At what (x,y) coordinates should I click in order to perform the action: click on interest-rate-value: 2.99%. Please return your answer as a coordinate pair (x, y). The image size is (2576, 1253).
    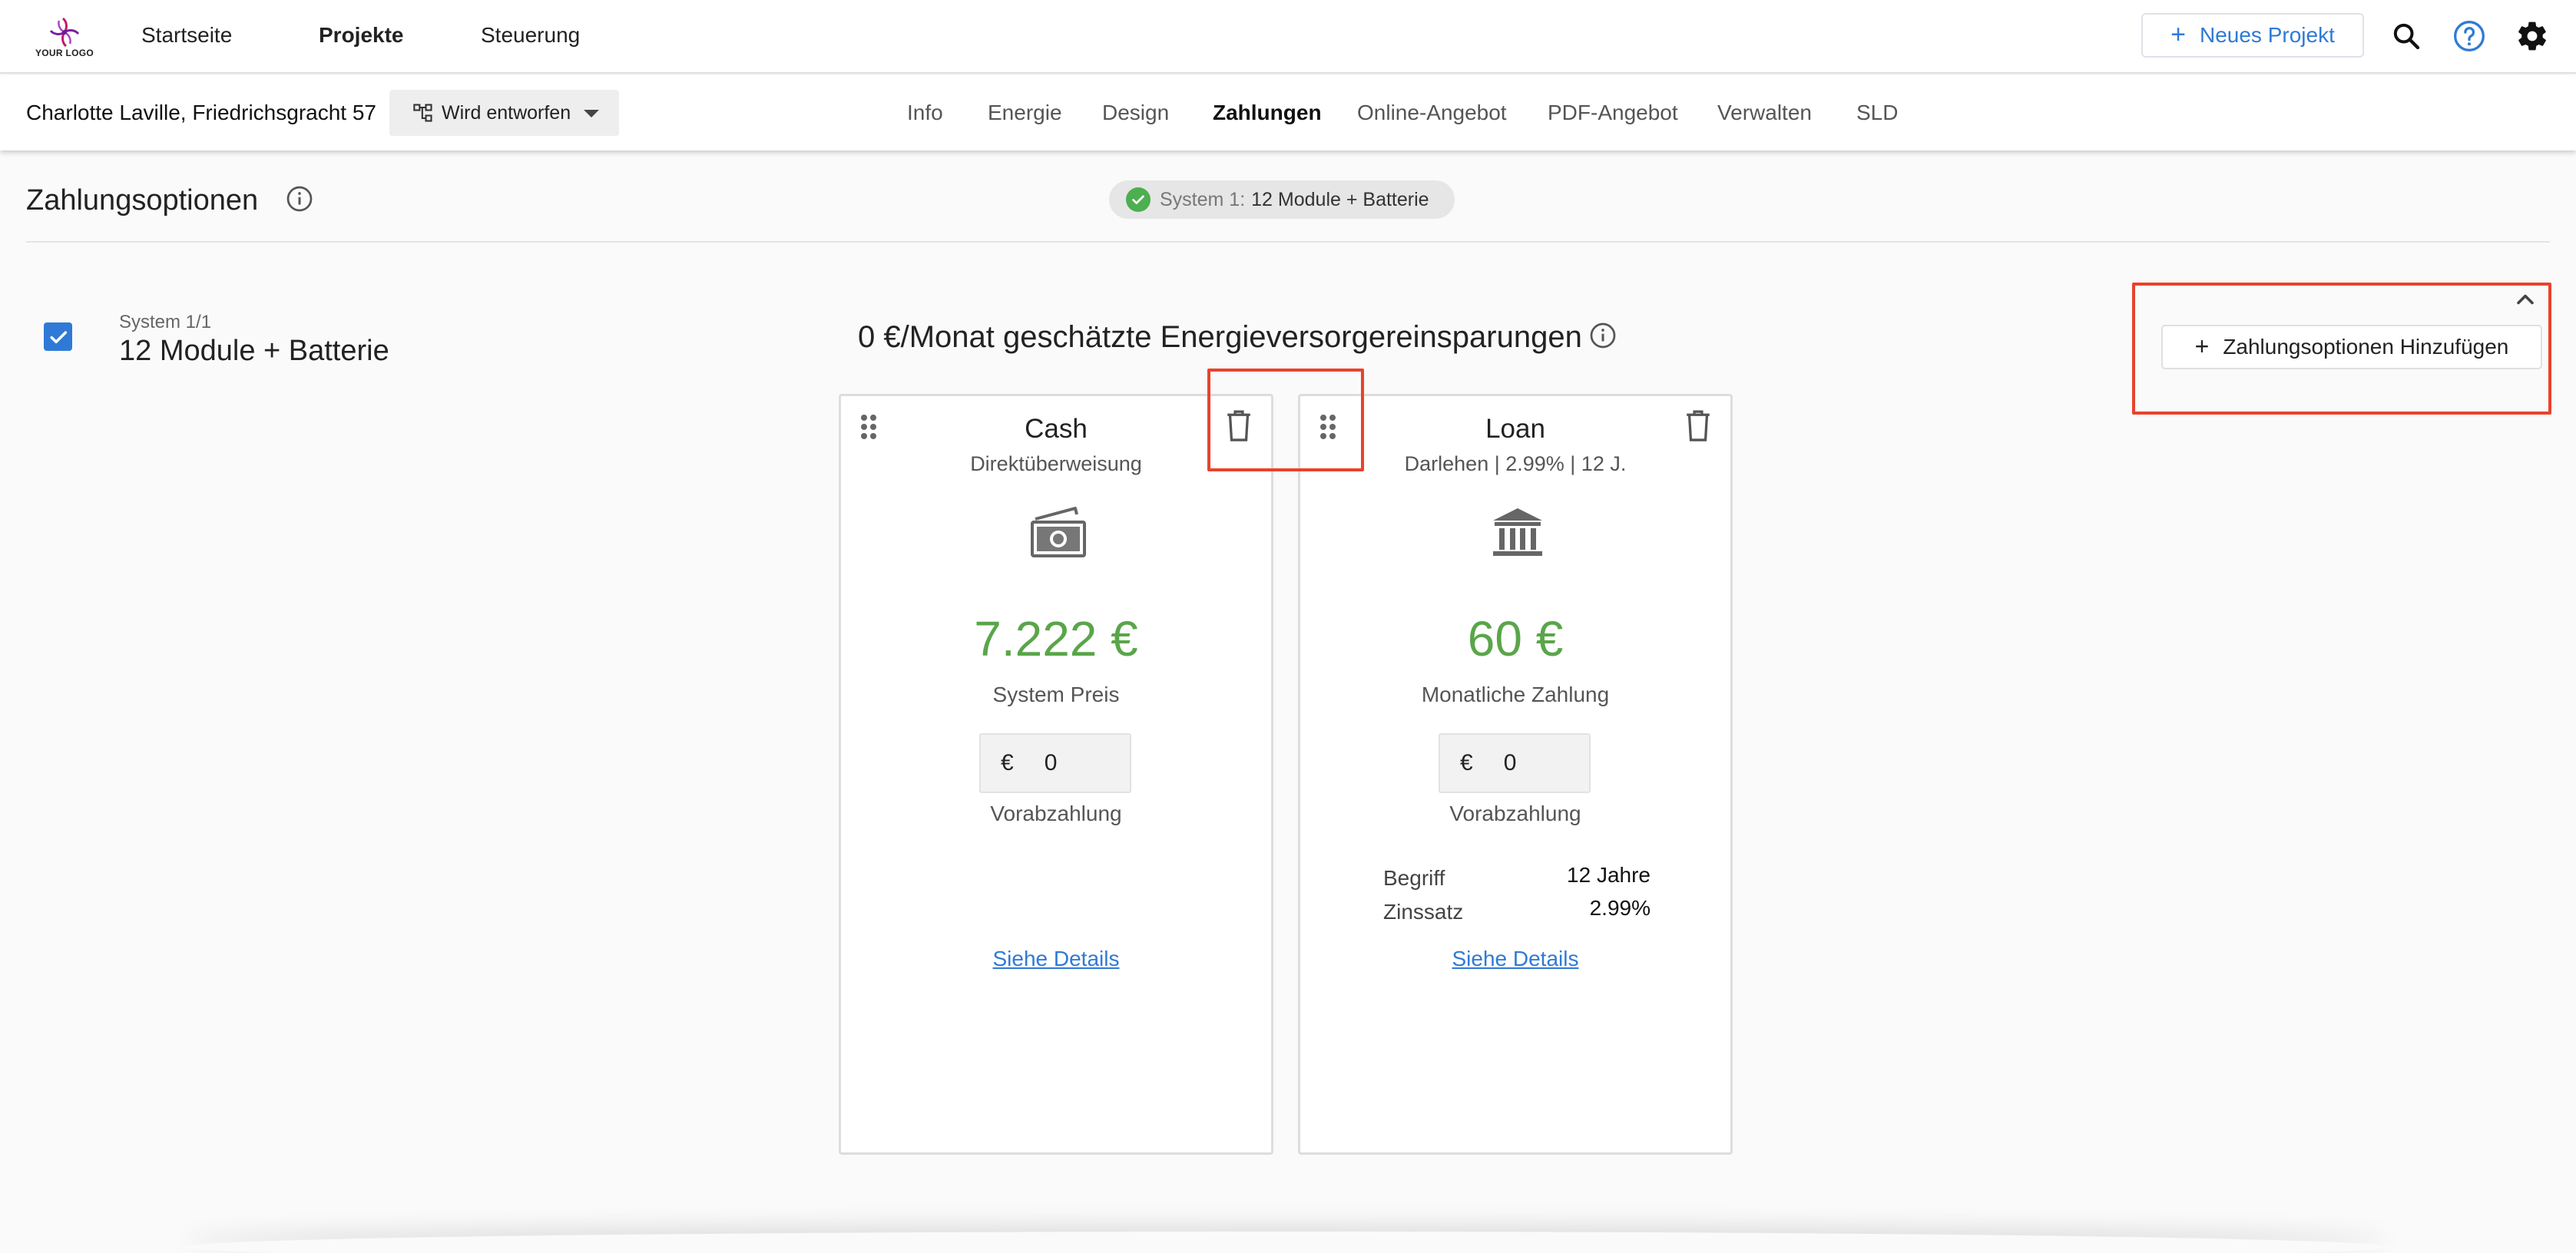
    Looking at the image, I should click on (1620, 908).